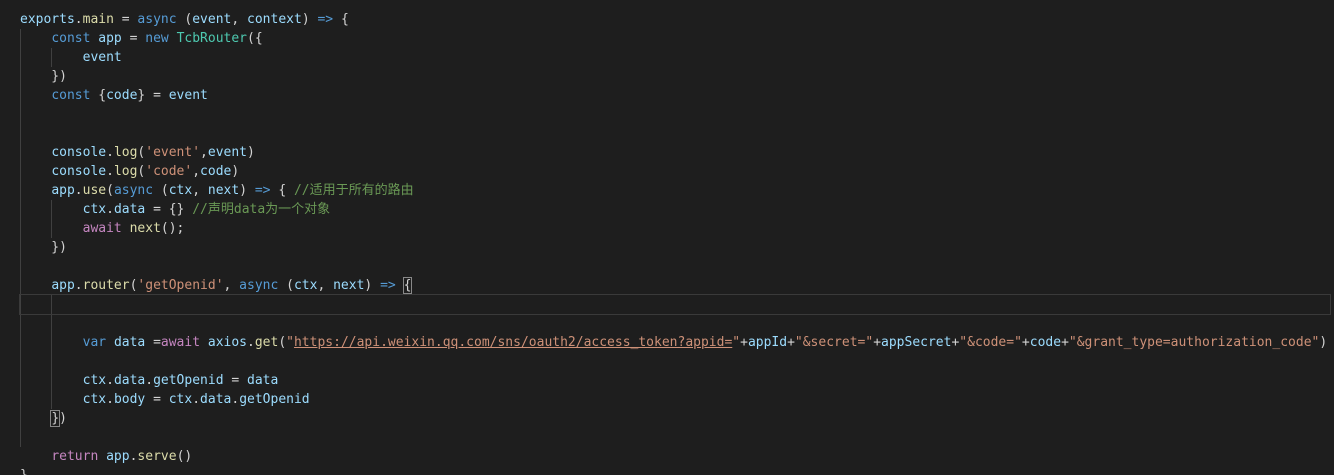  I want to click on code-line: return app.serve(), so click(106, 456).